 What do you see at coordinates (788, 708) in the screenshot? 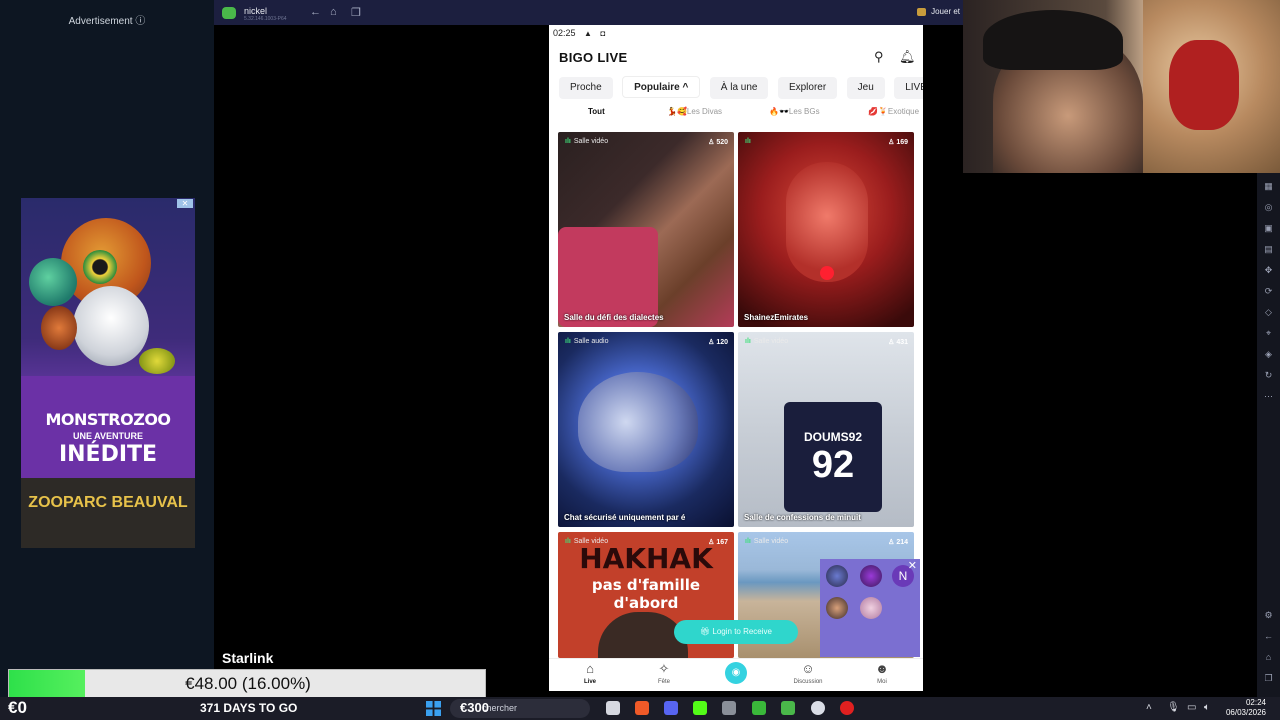
I see `emulator-app-icon` at bounding box center [788, 708].